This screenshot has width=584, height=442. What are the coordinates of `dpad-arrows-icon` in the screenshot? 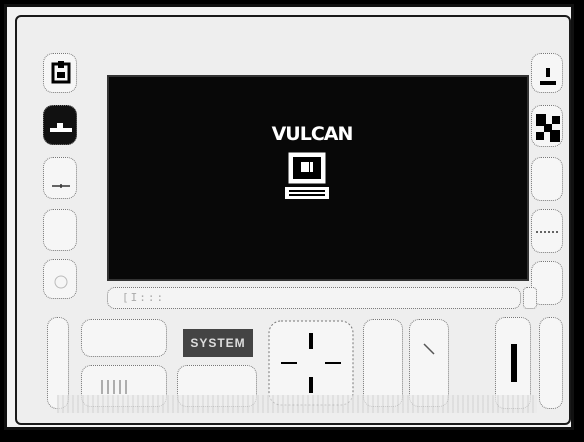 It's located at (311, 363).